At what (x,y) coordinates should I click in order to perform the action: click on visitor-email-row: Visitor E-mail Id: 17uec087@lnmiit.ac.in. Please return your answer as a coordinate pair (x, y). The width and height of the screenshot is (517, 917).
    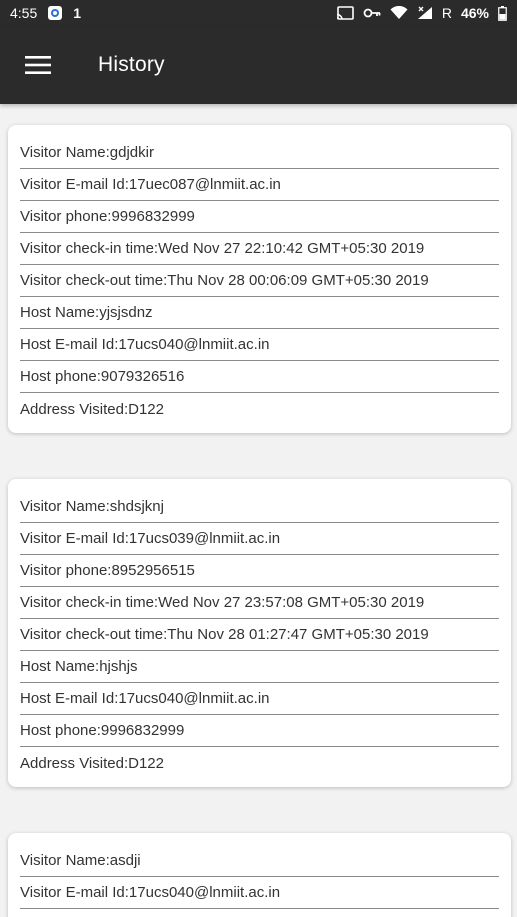
    Looking at the image, I should click on (259, 185).